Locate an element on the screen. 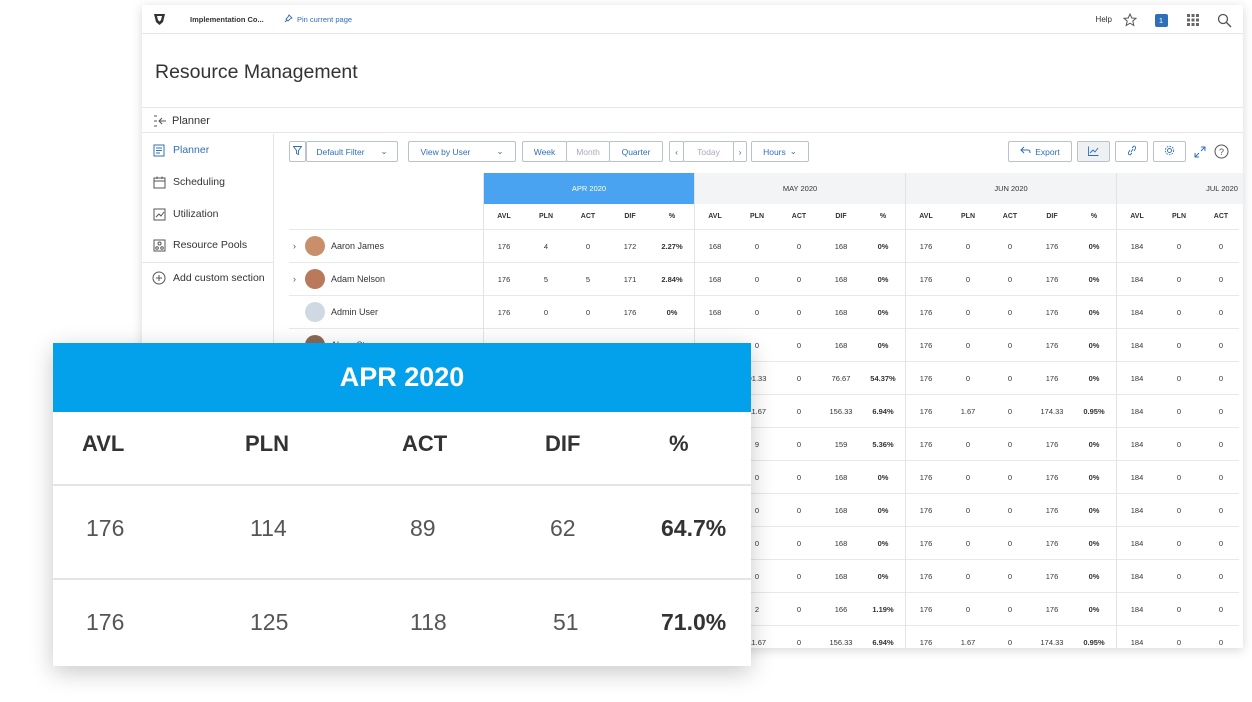 This screenshot has height=702, width=1252. nav-divider is located at coordinates (208, 262).